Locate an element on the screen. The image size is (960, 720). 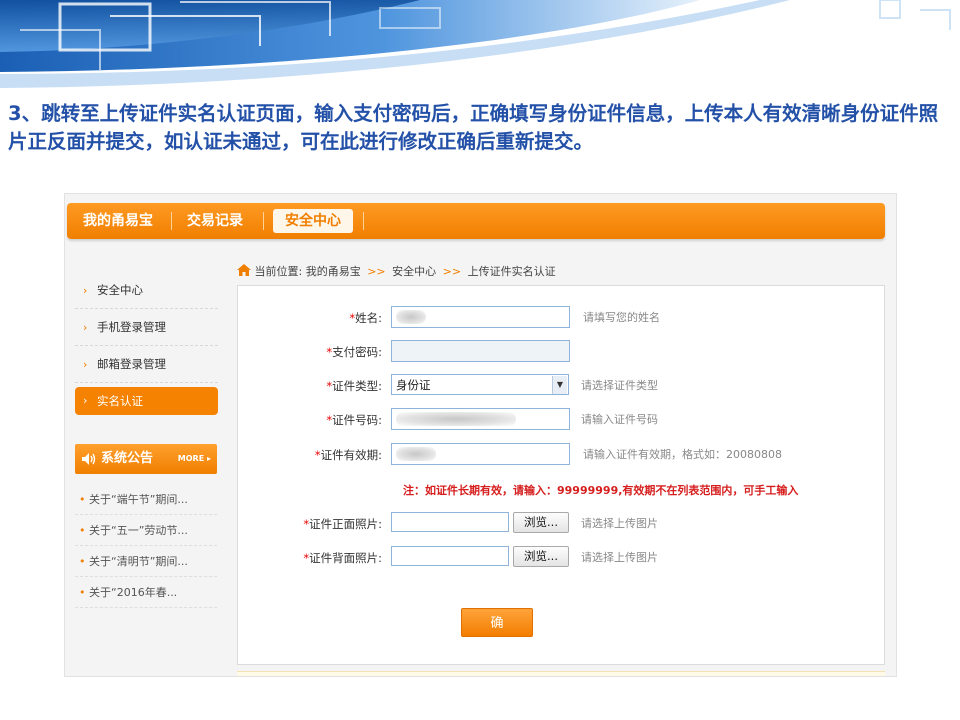
cert-type-hint: 请选择证件类型 is located at coordinates (619, 385).